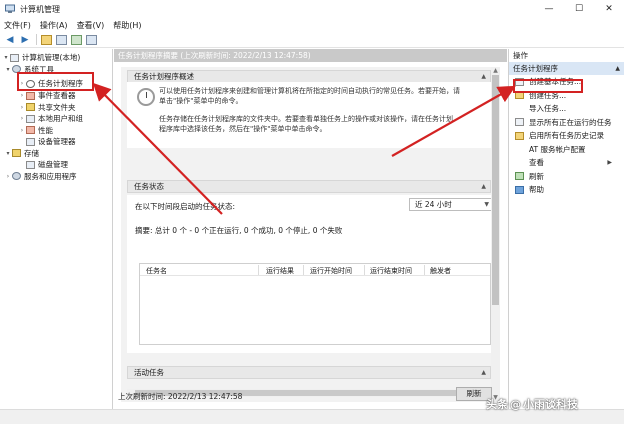  I want to click on history-icon, so click(519, 135).